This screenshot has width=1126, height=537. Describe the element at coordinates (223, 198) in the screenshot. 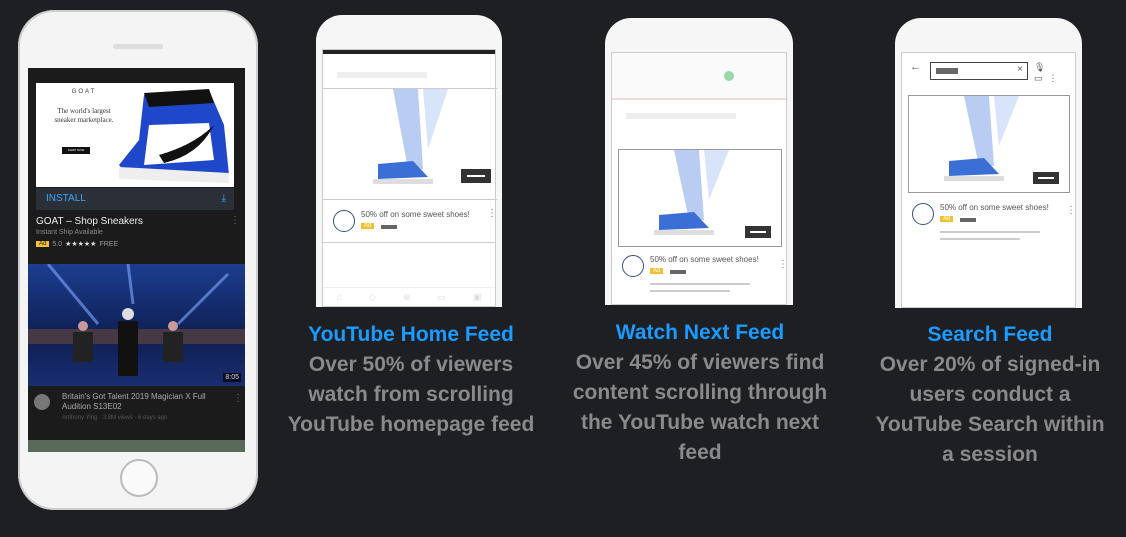

I see `download-icon: ⤓` at that location.